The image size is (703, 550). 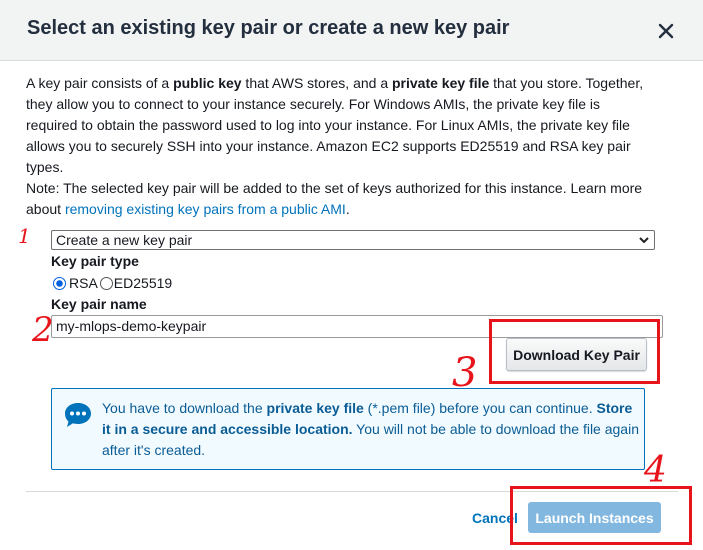 What do you see at coordinates (42, 330) in the screenshot?
I see `annotation-number-2: 2` at bounding box center [42, 330].